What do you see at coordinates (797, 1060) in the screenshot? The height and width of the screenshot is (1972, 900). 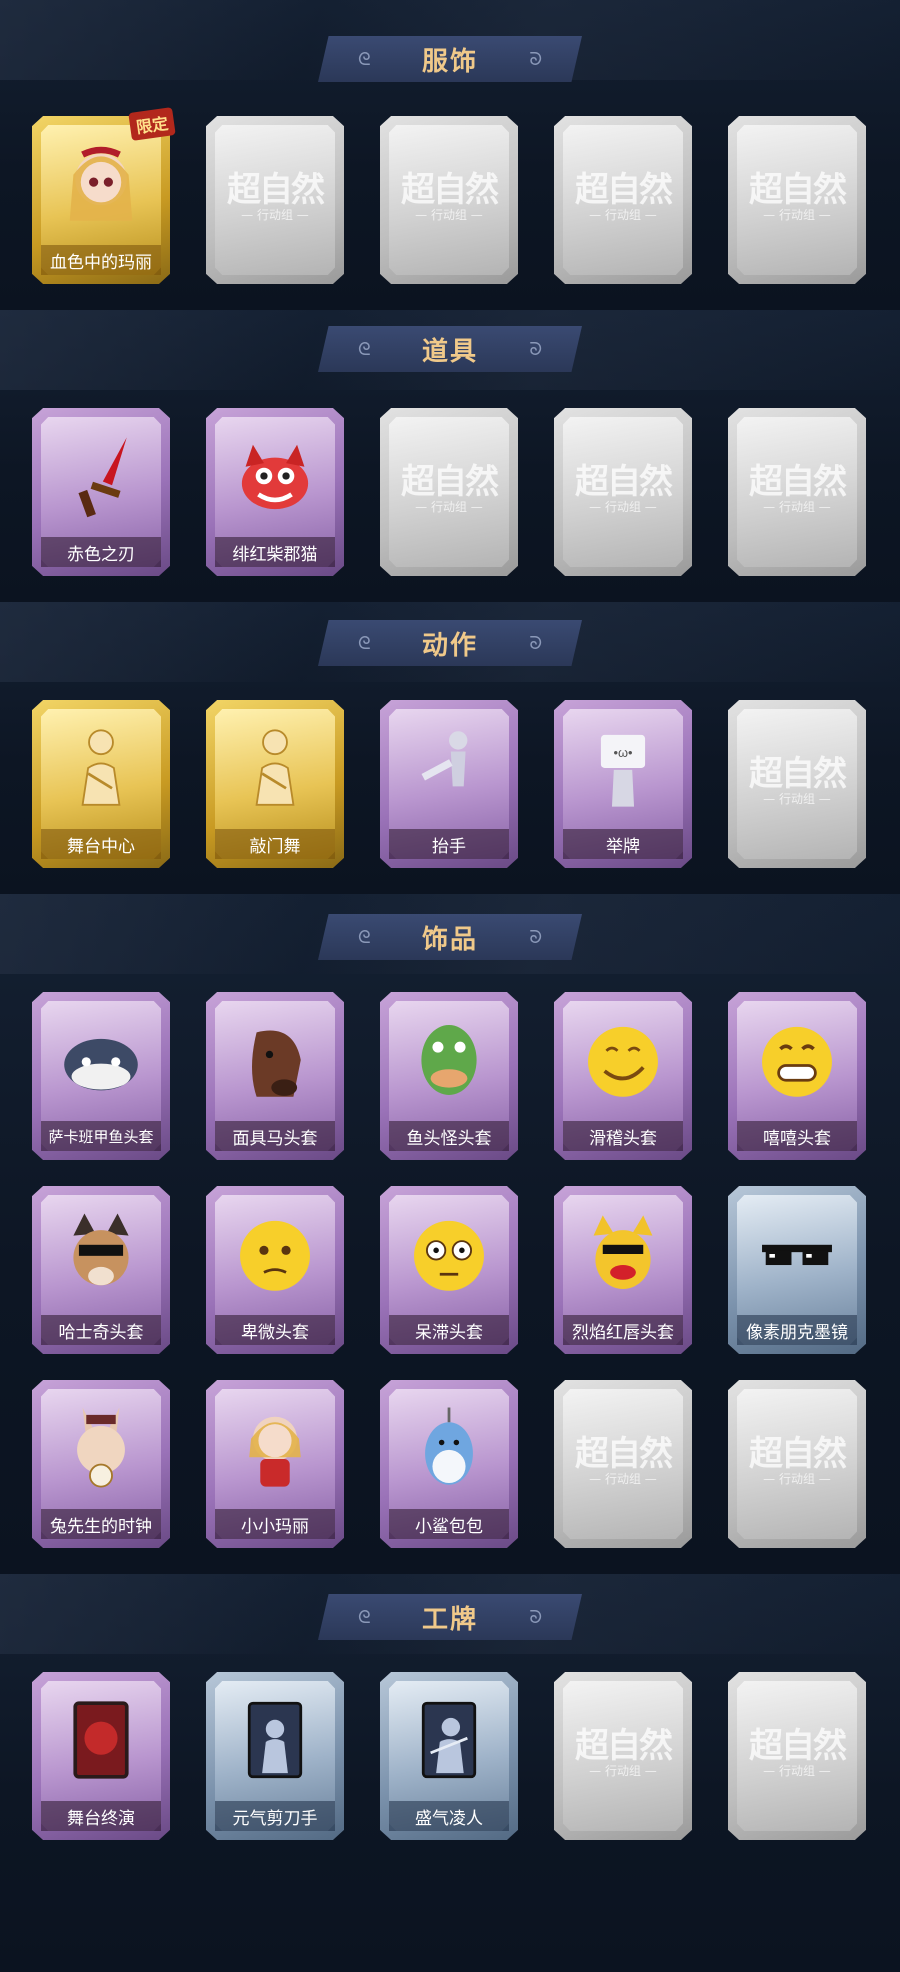 I see `grin-face-icon` at bounding box center [797, 1060].